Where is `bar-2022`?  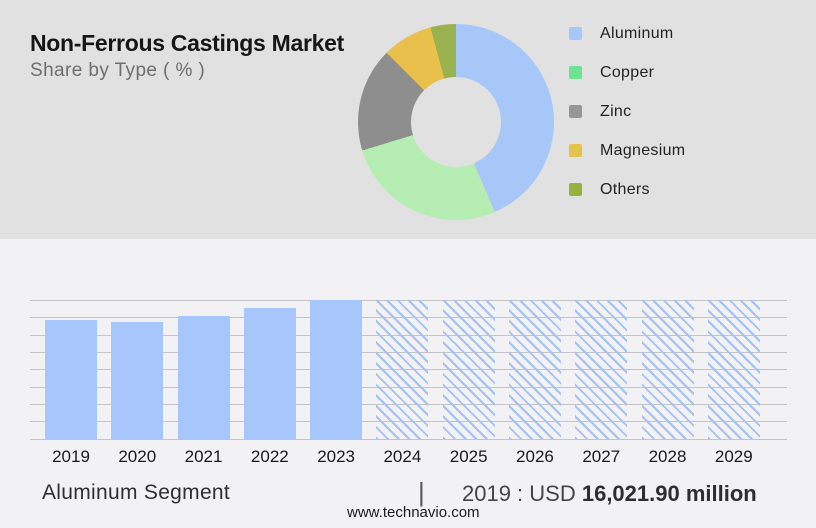 bar-2022 is located at coordinates (269, 373).